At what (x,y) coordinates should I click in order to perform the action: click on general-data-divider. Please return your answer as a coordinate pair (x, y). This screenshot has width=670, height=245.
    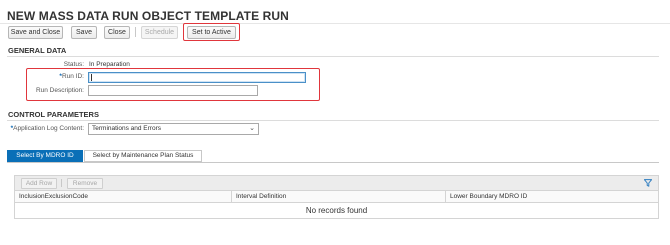
    Looking at the image, I should click on (333, 56).